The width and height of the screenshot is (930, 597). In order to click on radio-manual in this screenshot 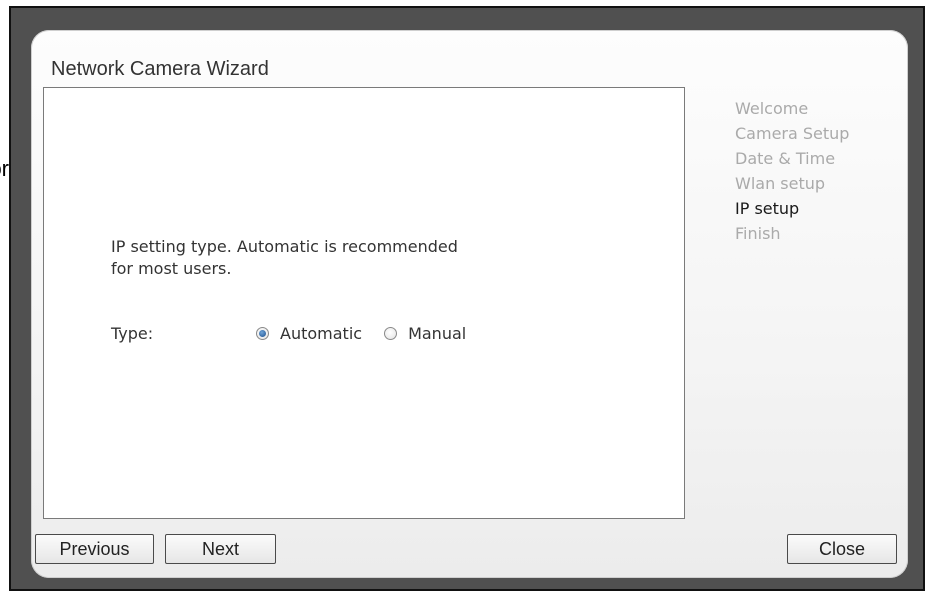, I will do `click(391, 333)`.